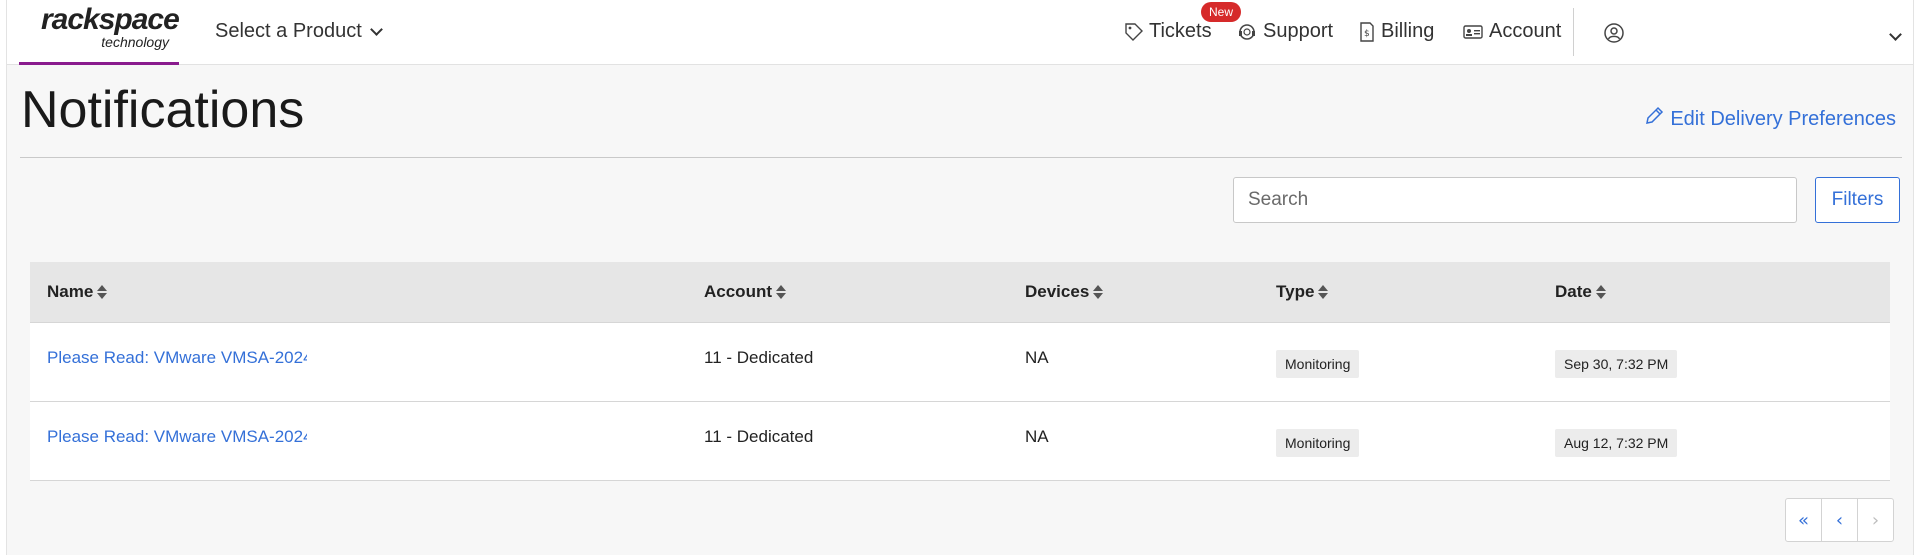  I want to click on pagination: « ‹ ›, so click(1839, 520).